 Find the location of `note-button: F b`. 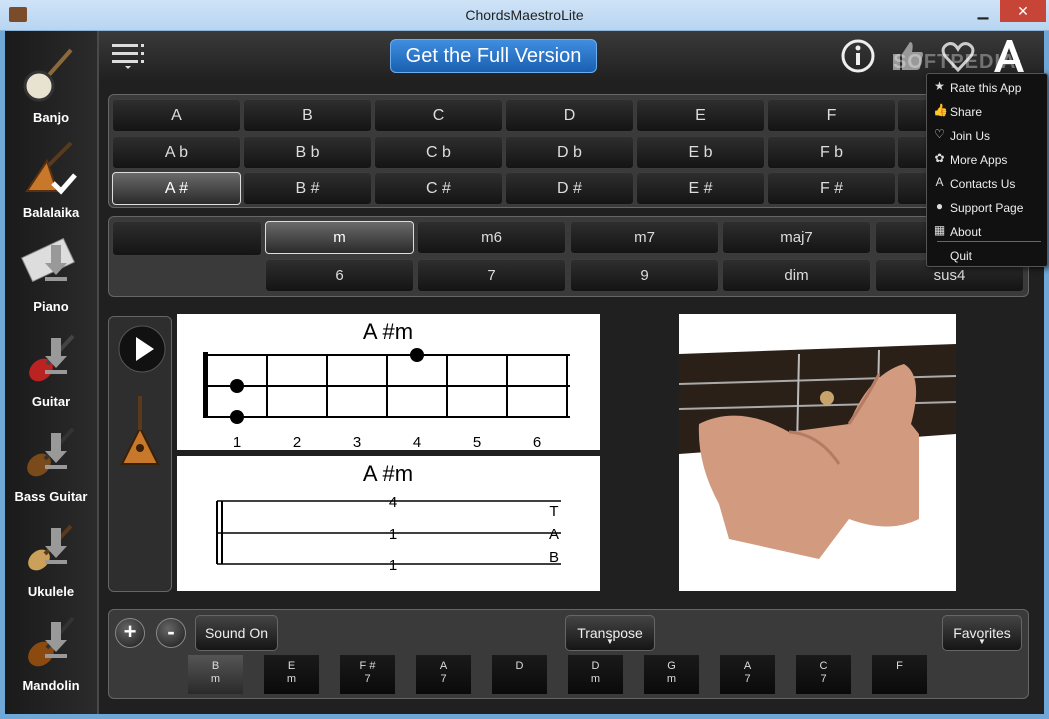

note-button: F b is located at coordinates (831, 152).